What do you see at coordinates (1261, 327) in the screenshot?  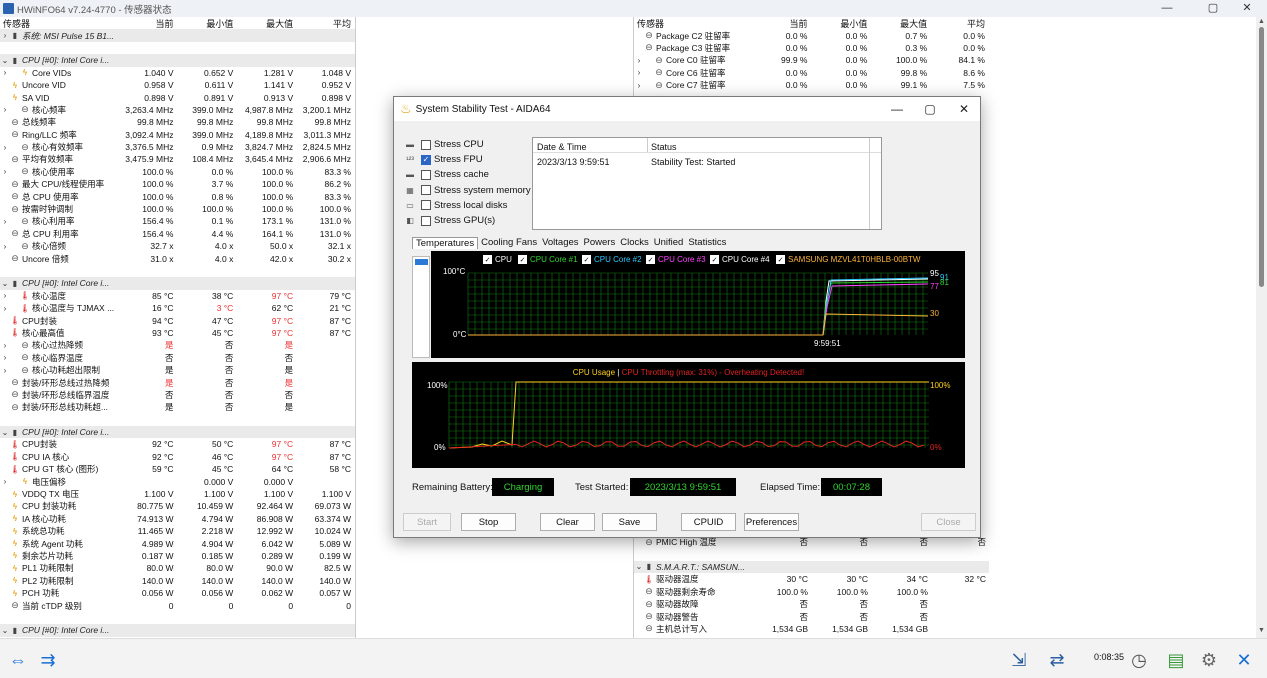 I see `vertical-scrollbar: ▲ ▼` at bounding box center [1261, 327].